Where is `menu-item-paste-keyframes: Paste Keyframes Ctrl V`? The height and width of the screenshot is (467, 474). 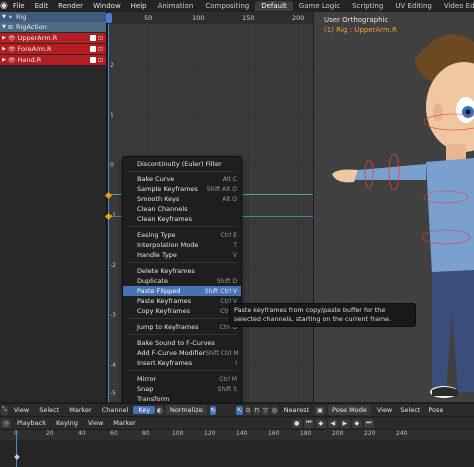 menu-item-paste-keyframes: Paste Keyframes Ctrl V is located at coordinates (182, 301).